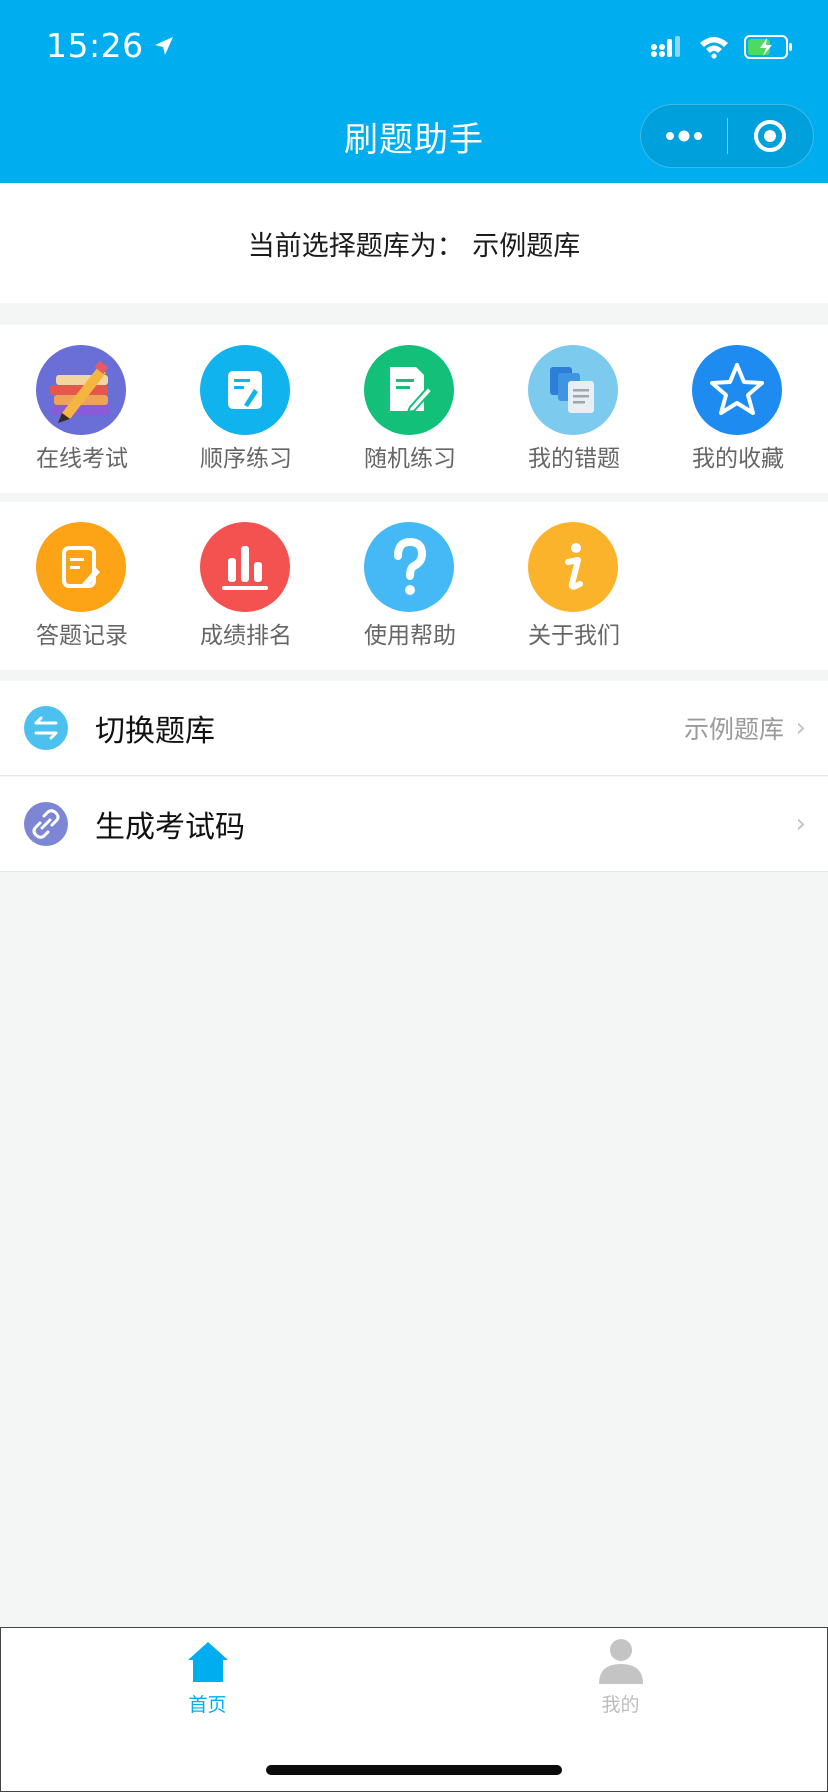 The width and height of the screenshot is (828, 1792). I want to click on row-value: 示例题库, so click(733, 729).